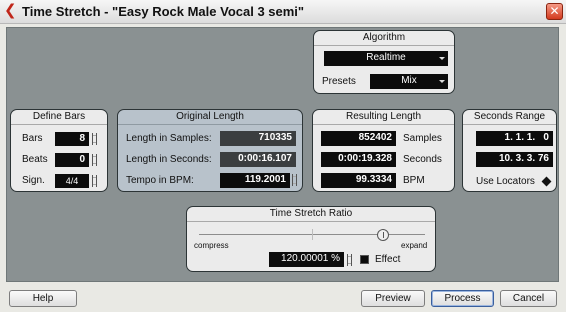 This screenshot has width=566, height=312. I want to click on bars-label: Bars, so click(32, 138).